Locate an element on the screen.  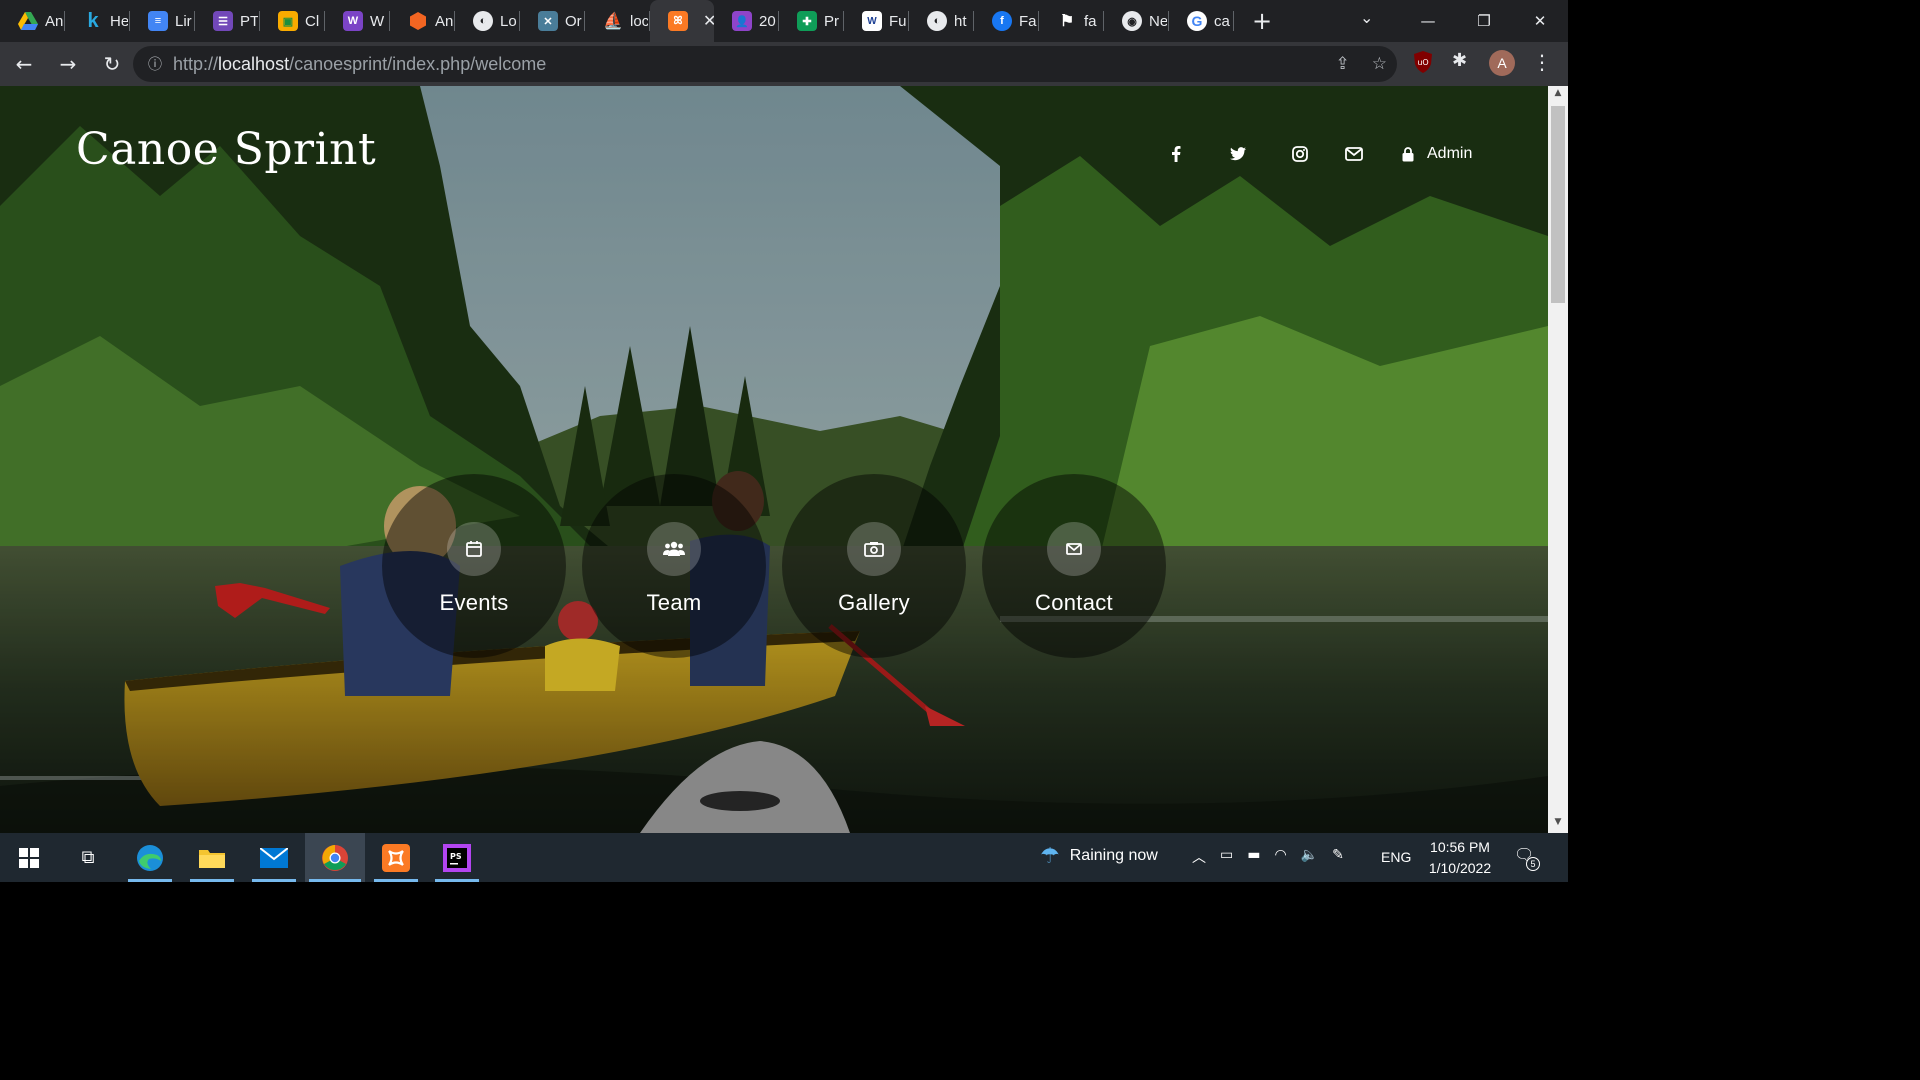
clock-date: 1/10/2022 is located at coordinates (1460, 868).